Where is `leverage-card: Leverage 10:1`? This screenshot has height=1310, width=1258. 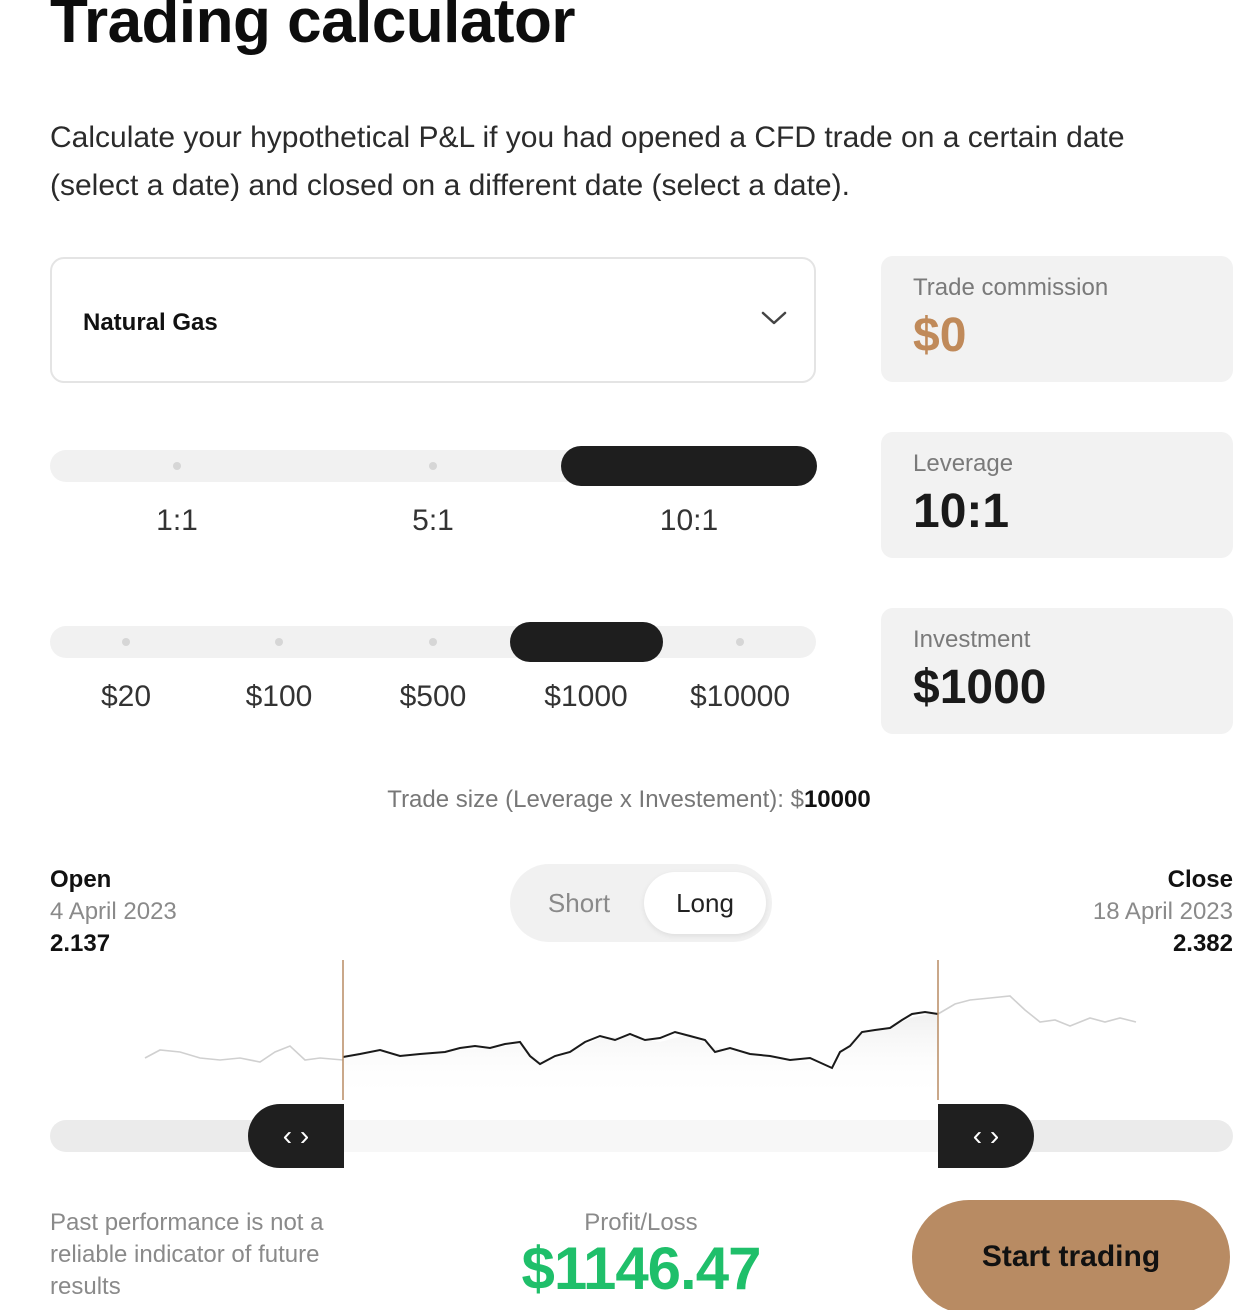 leverage-card: Leverage 10:1 is located at coordinates (1057, 495).